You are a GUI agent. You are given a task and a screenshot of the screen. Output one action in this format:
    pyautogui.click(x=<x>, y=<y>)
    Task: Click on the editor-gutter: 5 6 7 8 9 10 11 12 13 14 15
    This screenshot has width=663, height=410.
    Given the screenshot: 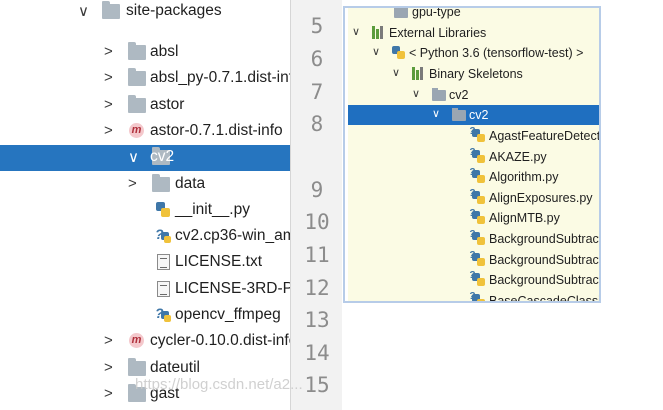 What is the action you would take?
    pyautogui.click(x=316, y=205)
    